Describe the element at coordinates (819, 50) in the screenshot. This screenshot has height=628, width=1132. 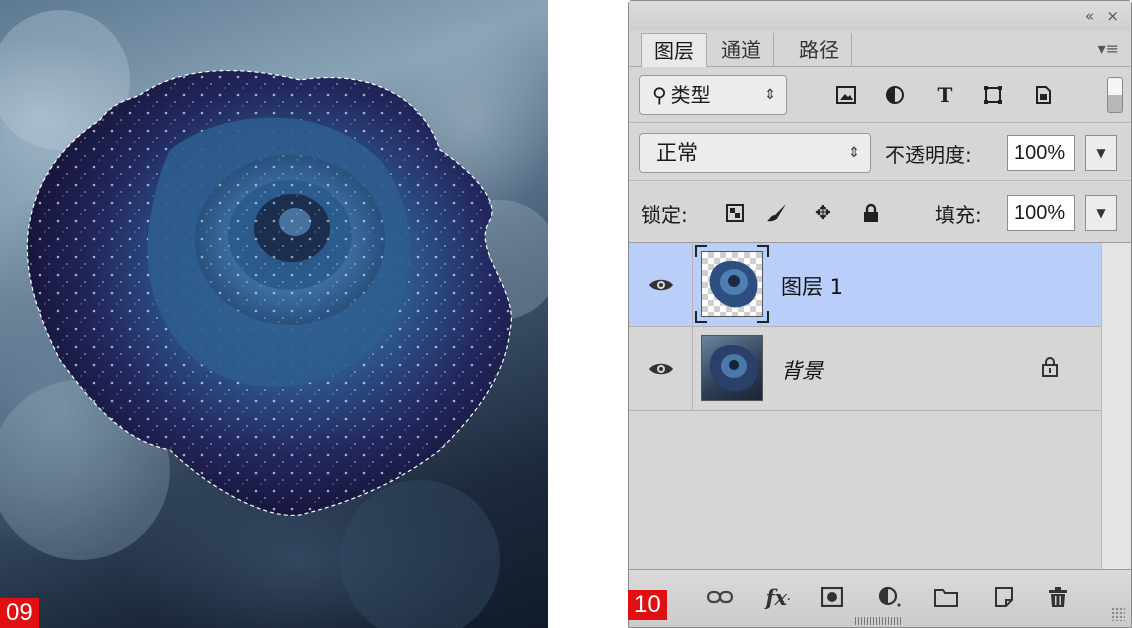
I see `tab-paths: 路径` at that location.